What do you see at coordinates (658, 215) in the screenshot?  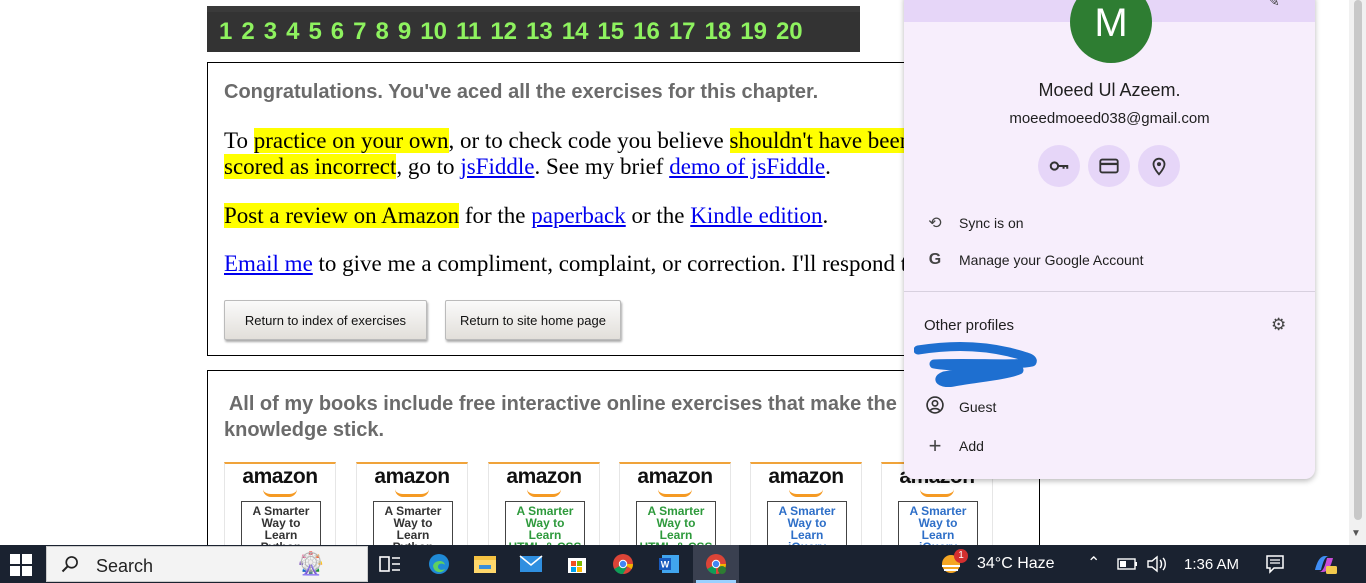 I see `text: or the` at bounding box center [658, 215].